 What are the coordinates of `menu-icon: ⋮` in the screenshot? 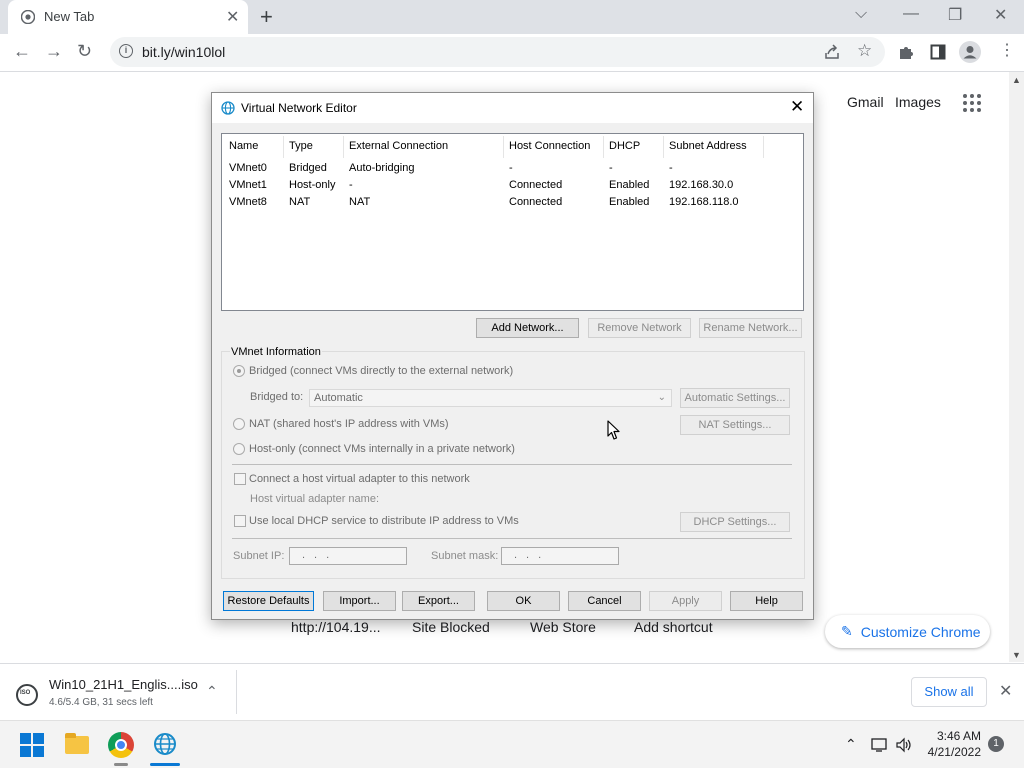 It's located at (1007, 50).